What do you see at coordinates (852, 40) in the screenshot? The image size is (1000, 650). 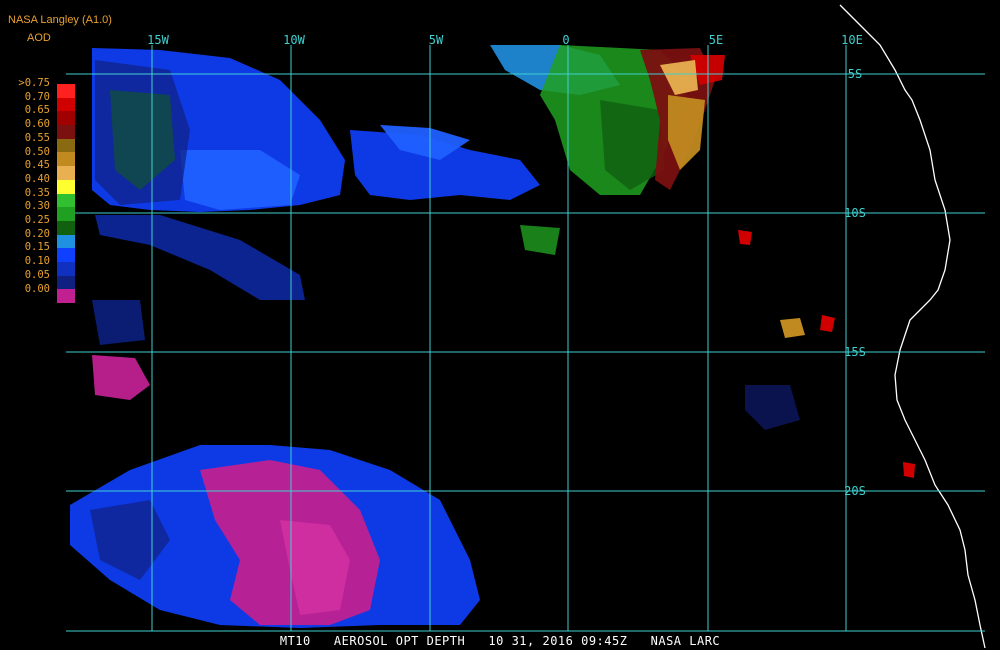 I see `lon-label: 10E` at bounding box center [852, 40].